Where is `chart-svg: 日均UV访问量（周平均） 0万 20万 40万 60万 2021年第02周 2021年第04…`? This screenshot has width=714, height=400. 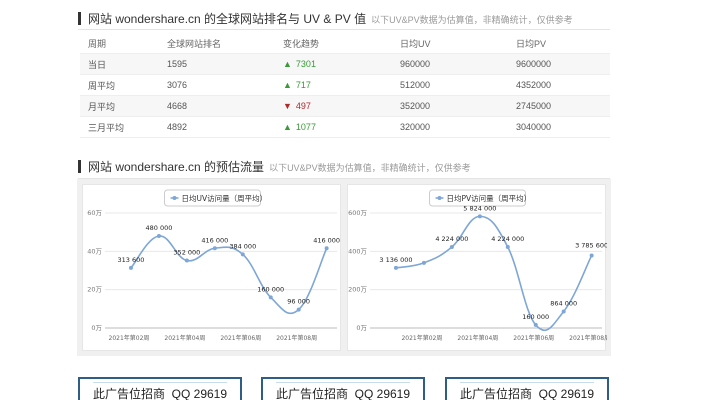
chart-svg: 日均UV访问量（周平均） 0万 20万 40万 60万 2021年第02周 2021年第04… is located at coordinates (213, 265).